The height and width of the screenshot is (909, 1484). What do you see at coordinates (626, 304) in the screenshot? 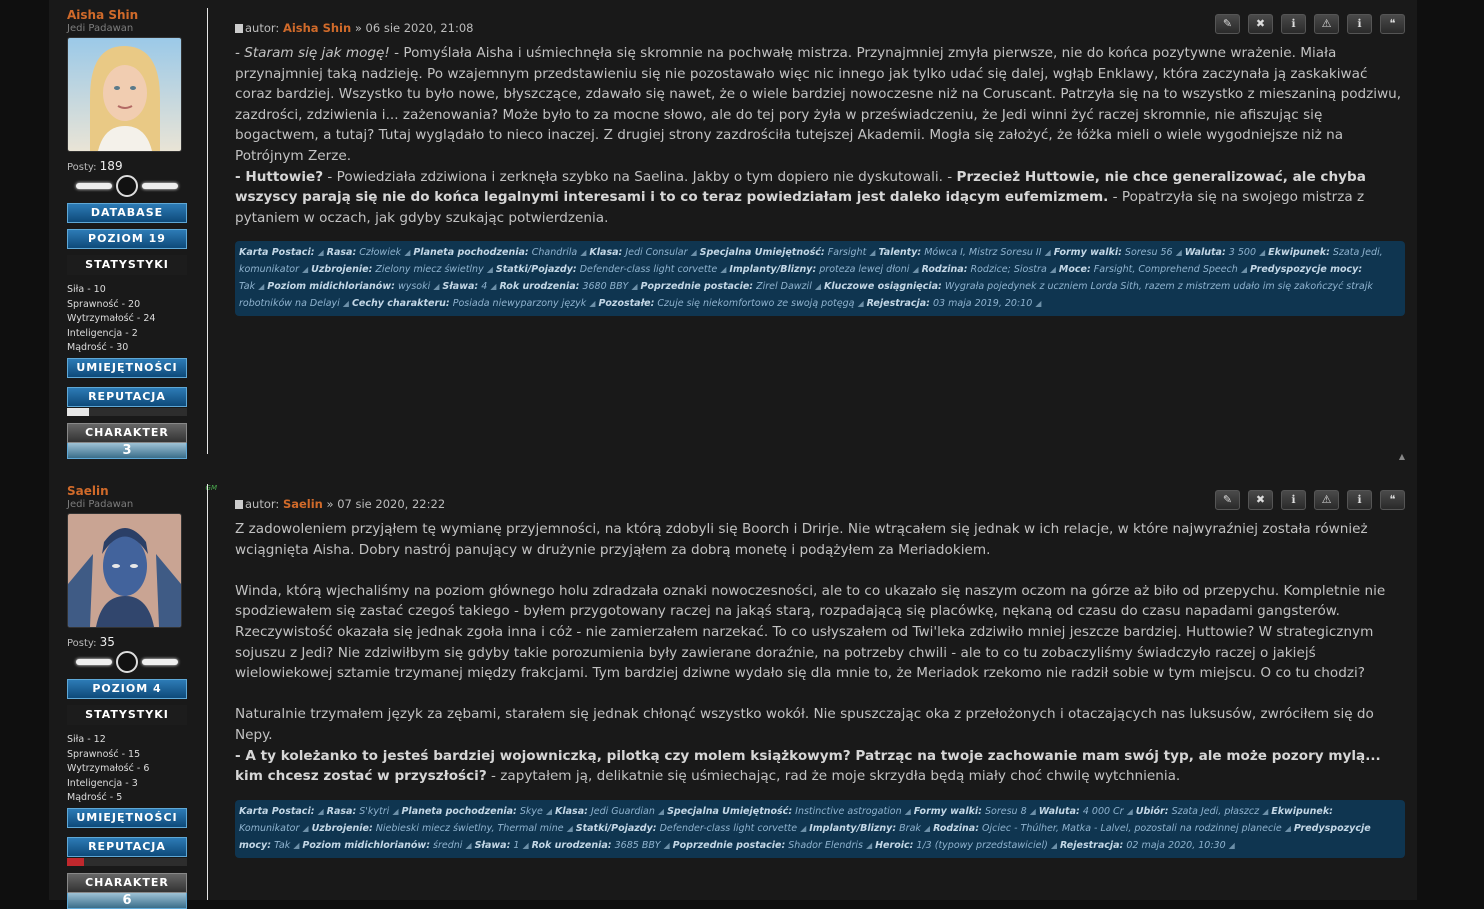
I see `sheet-field-label: Pozostałe:` at bounding box center [626, 304].